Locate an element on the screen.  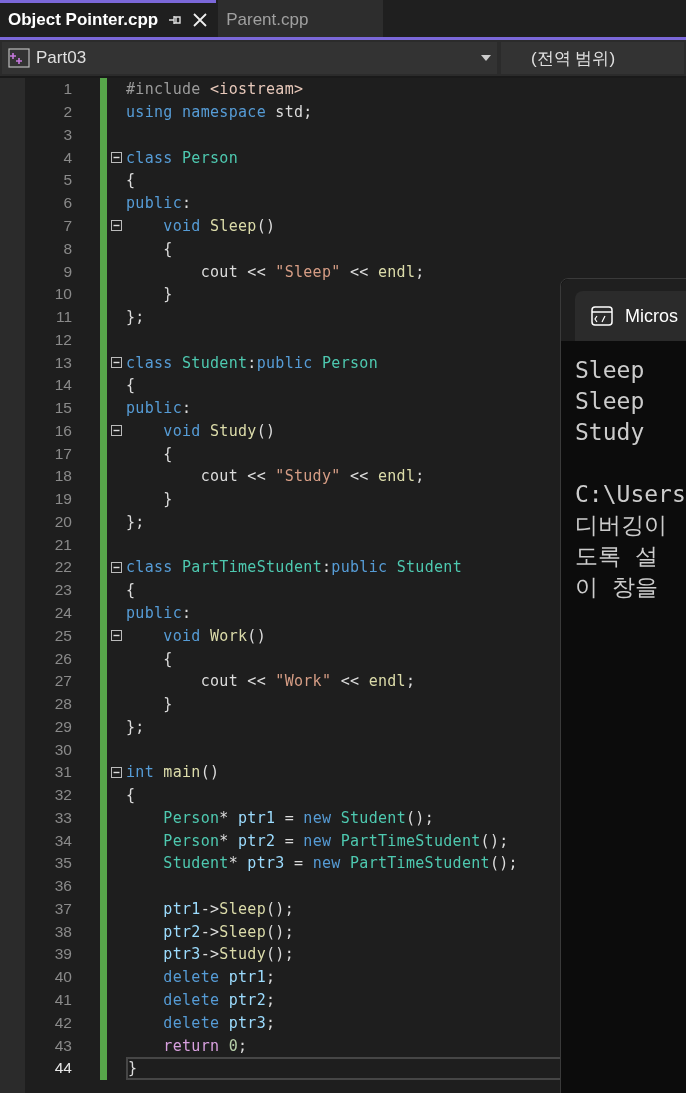
code-line: ptr3->Study(); is located at coordinates (228, 954).